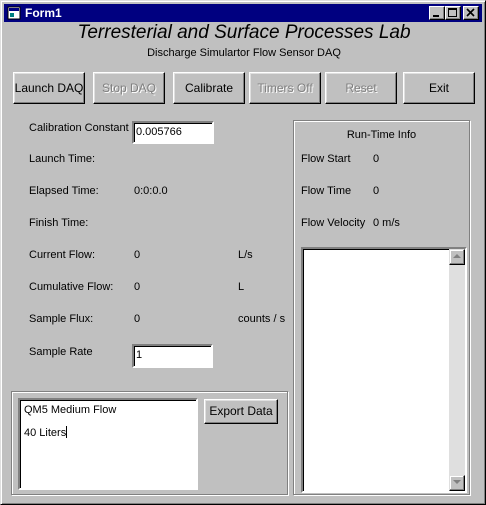  I want to click on title-bar: Form1, so click(243, 13).